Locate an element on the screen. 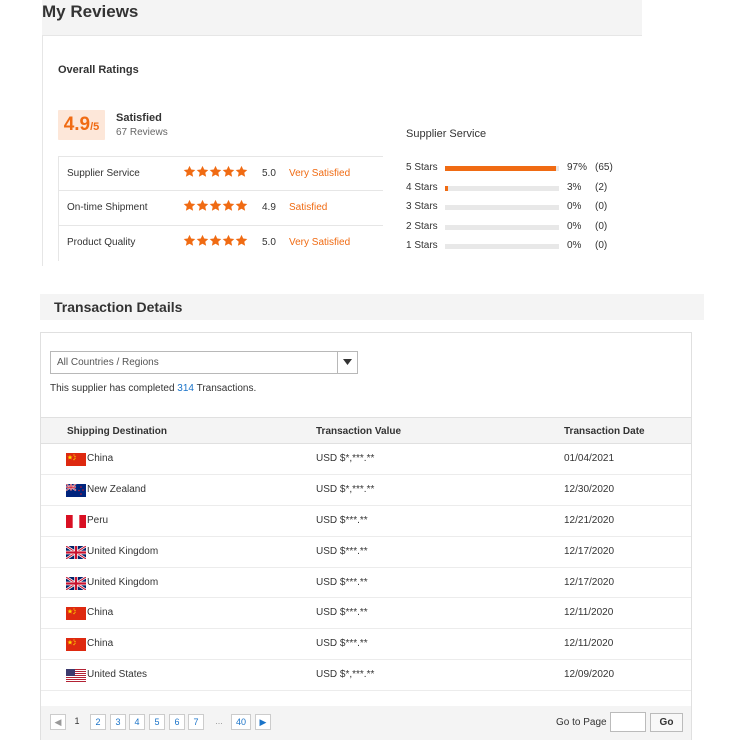 This screenshot has width=750, height=750. shipping-destination: New Zealand is located at coordinates (116, 489).